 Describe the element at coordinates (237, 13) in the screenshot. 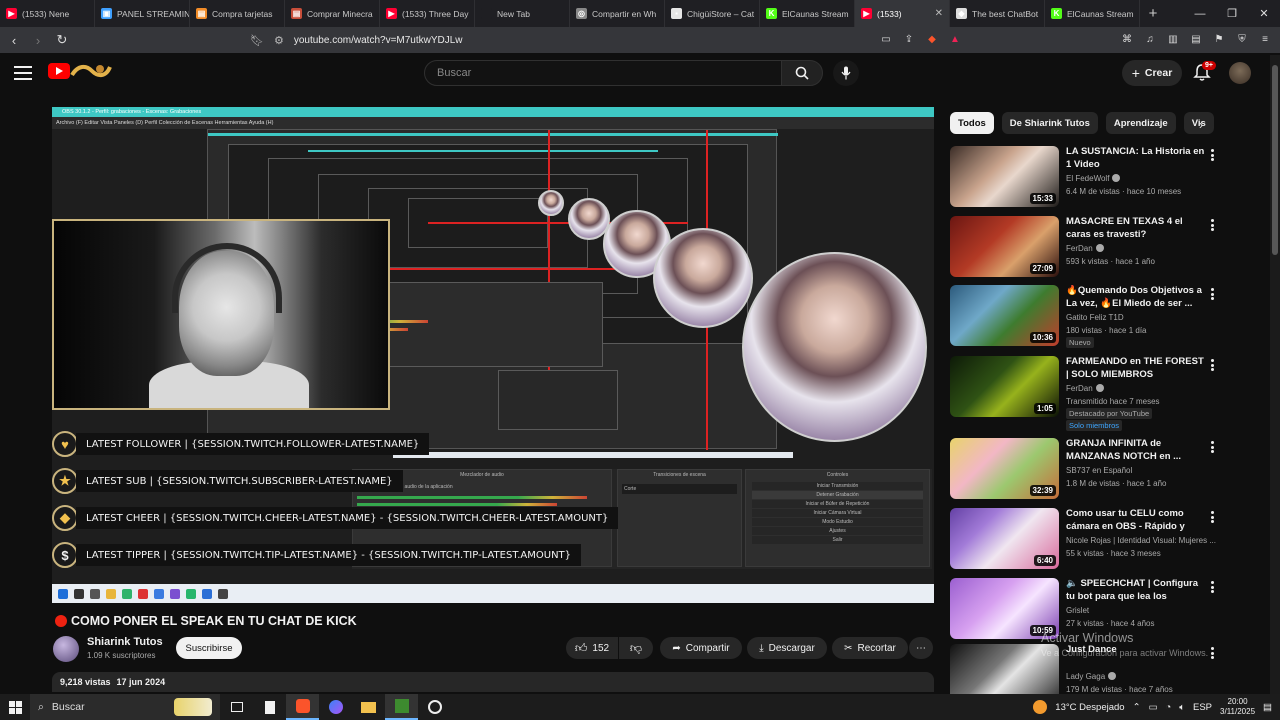

I see `browser-tab: ▤ Compra tarjetas` at that location.